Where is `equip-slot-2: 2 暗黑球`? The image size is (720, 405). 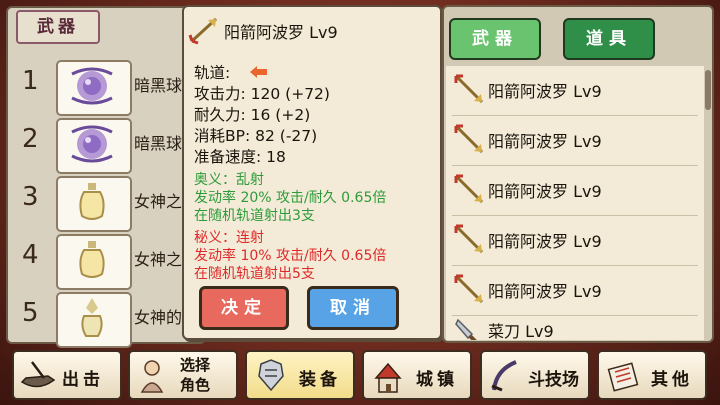 equip-slot-2: 2 暗黑球 is located at coordinates (106, 145).